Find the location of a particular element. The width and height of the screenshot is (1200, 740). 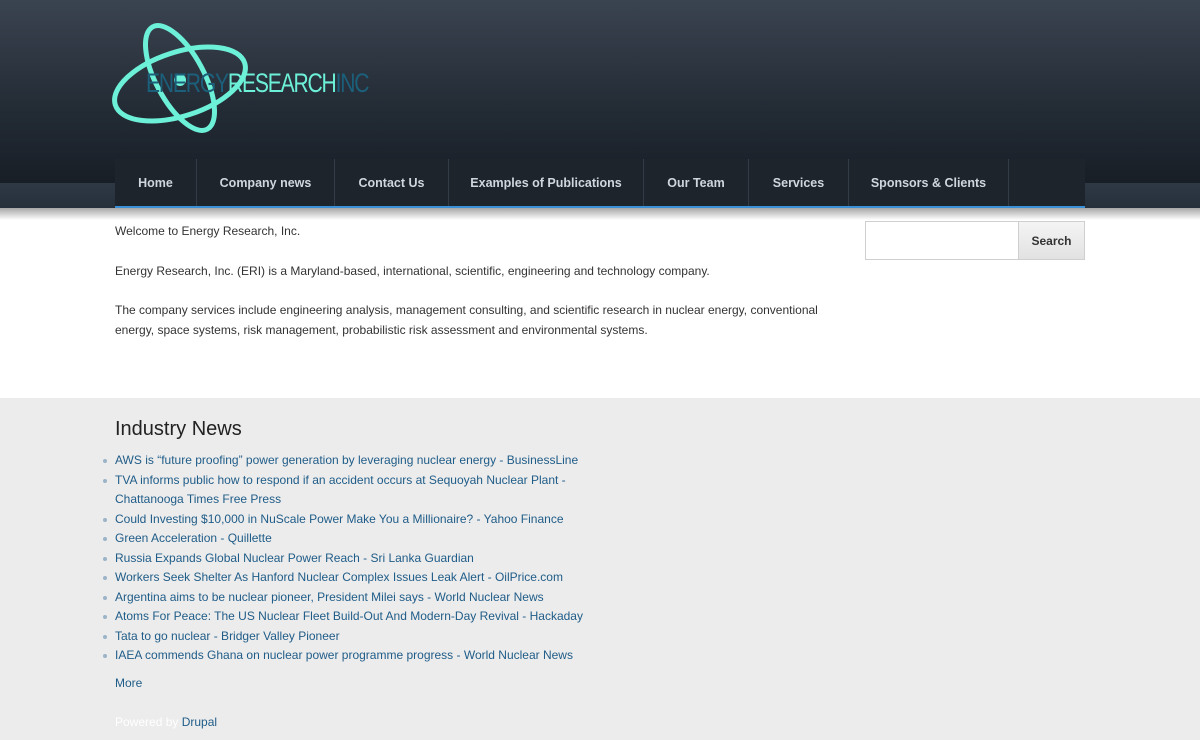

search-input is located at coordinates (942, 240).